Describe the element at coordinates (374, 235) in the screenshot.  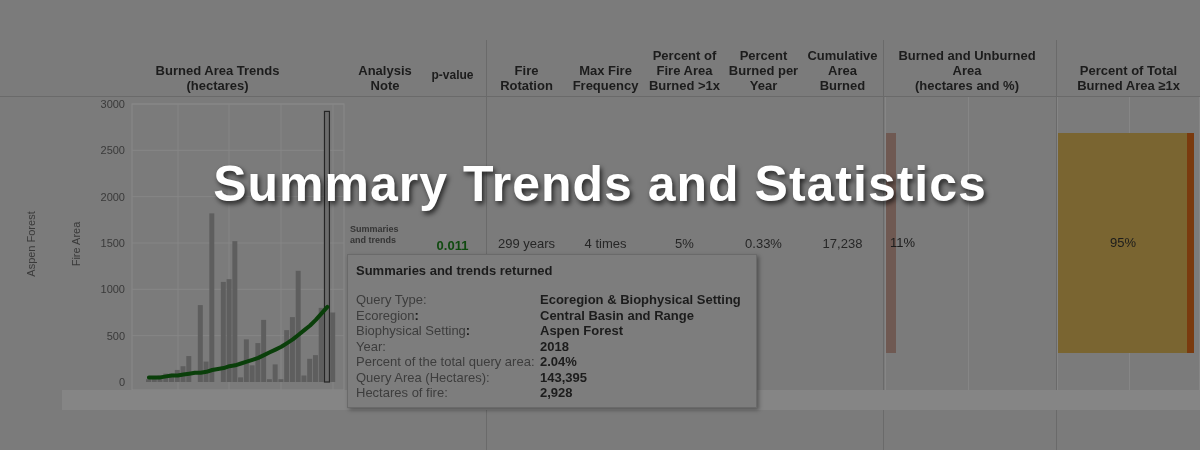
I see `table-cell: Summaries and trends` at that location.